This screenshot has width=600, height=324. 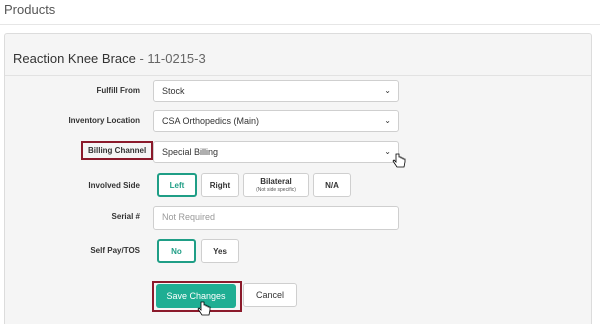 I want to click on serial-label: Serial #, so click(x=125, y=216).